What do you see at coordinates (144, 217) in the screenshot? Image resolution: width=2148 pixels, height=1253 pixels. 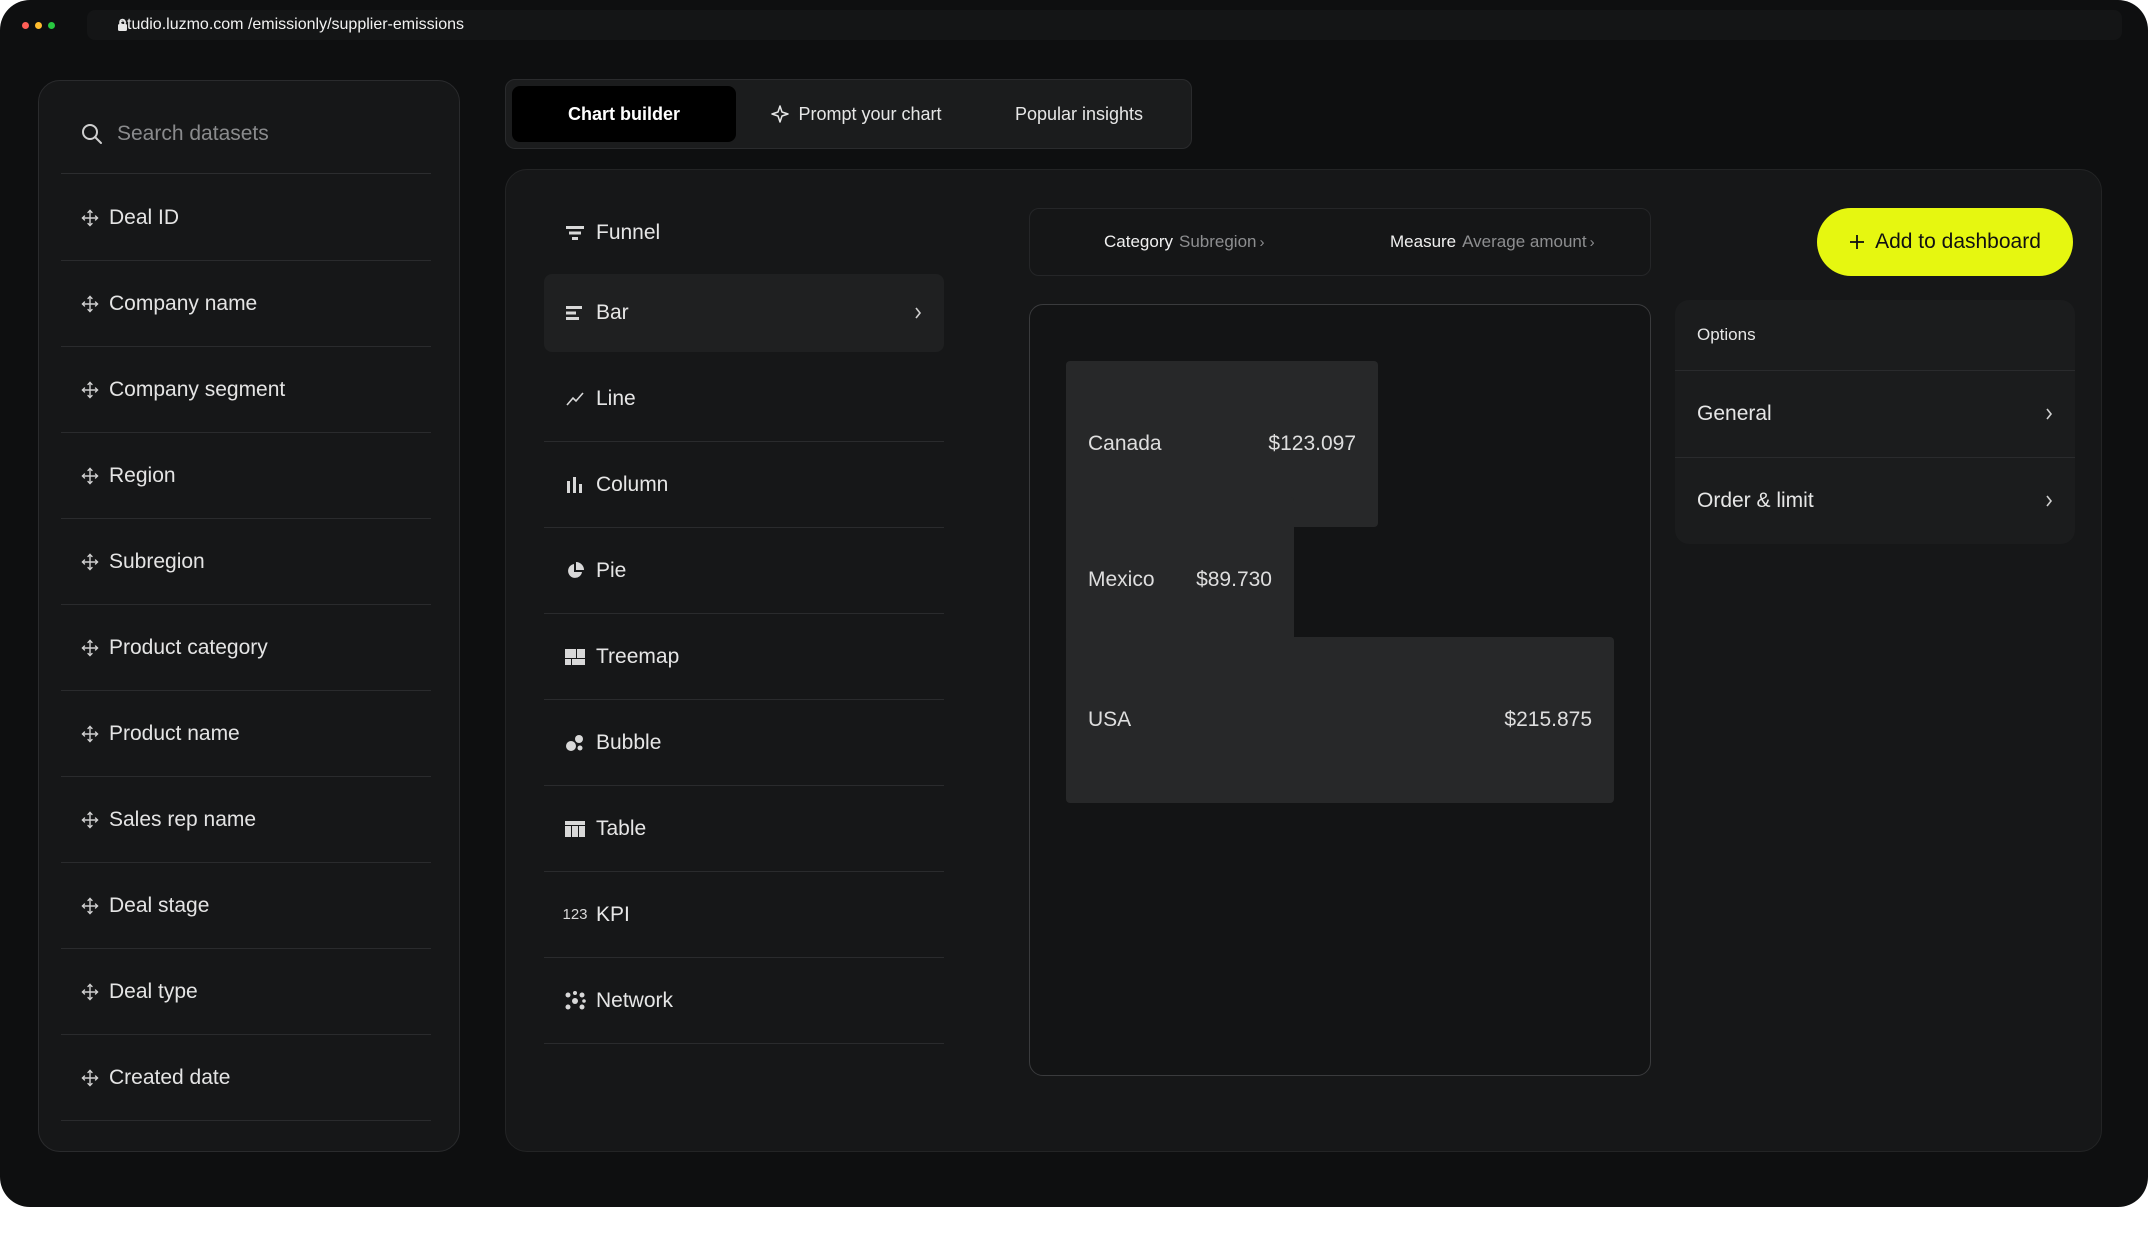 I see `field-label: Deal ID` at bounding box center [144, 217].